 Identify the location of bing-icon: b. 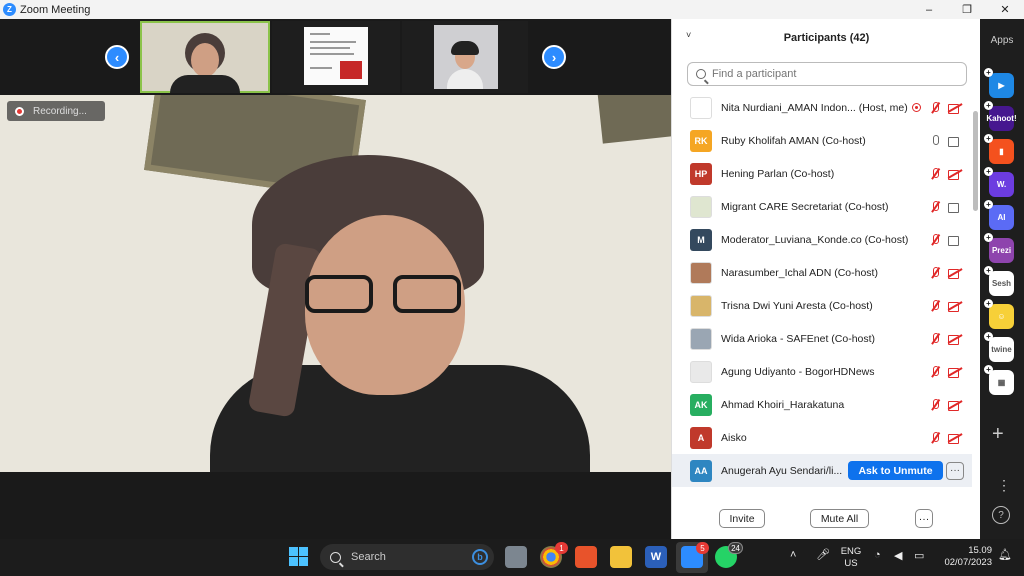
(480, 557).